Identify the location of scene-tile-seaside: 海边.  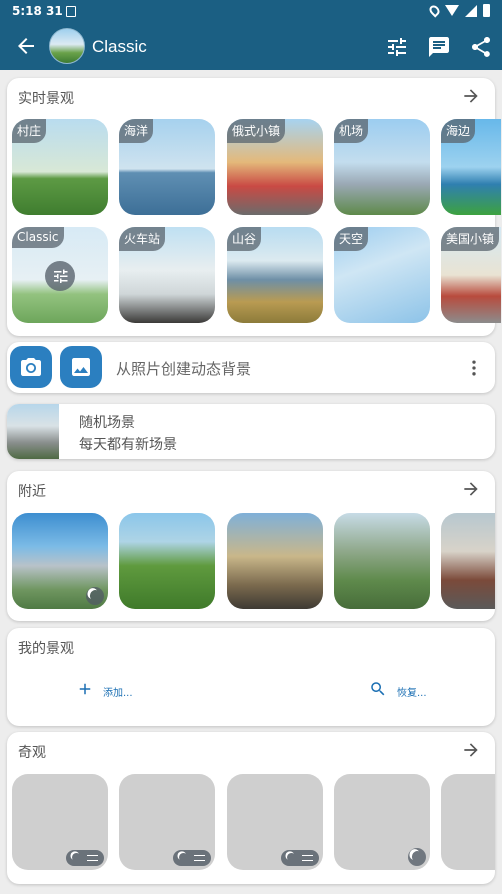
(471, 167).